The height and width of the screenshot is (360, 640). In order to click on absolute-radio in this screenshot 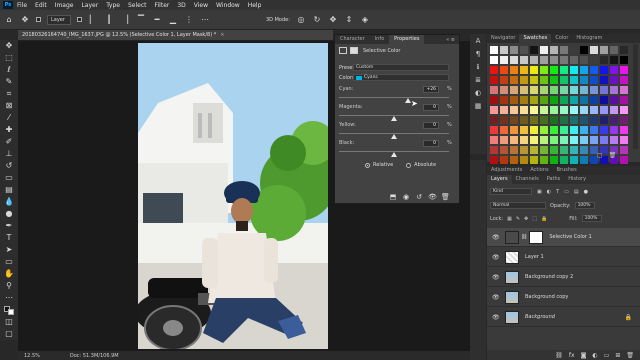, I will do `click(409, 165)`.